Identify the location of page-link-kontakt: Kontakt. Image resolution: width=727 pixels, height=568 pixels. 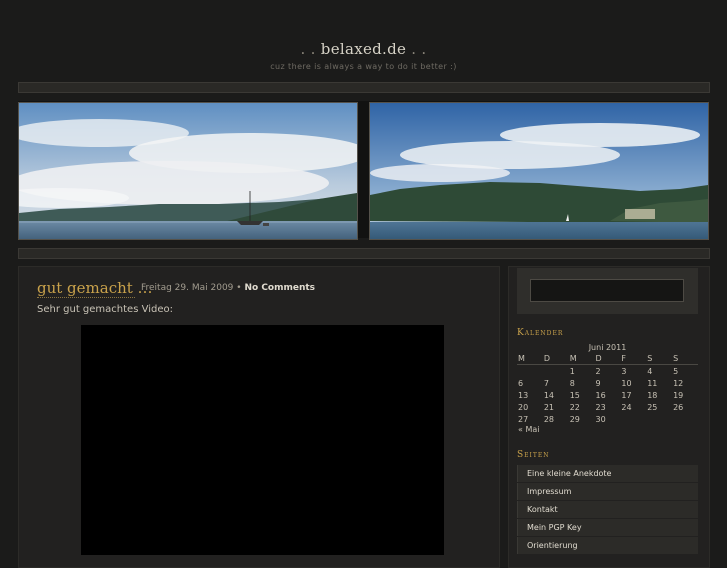
(607, 509).